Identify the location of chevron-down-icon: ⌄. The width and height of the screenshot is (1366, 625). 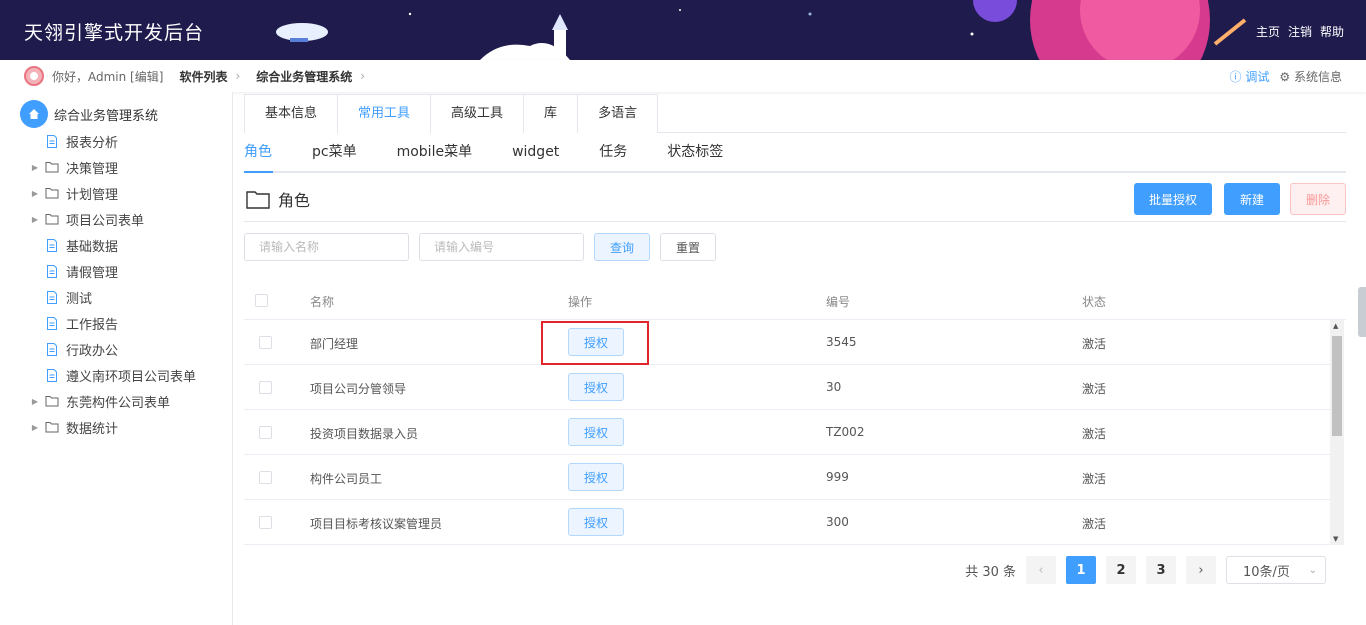
(1312, 570).